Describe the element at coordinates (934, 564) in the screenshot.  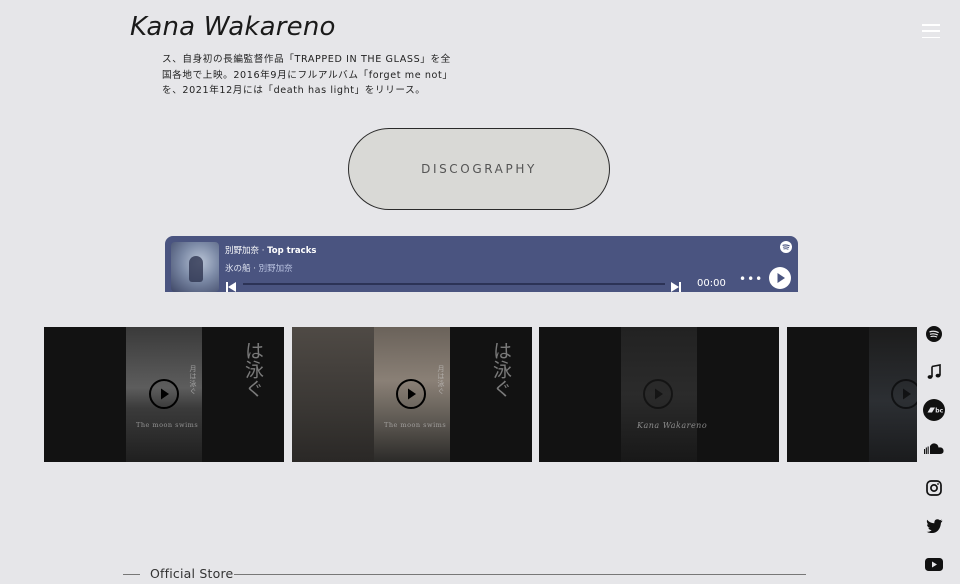
I see `youtube-icon` at that location.